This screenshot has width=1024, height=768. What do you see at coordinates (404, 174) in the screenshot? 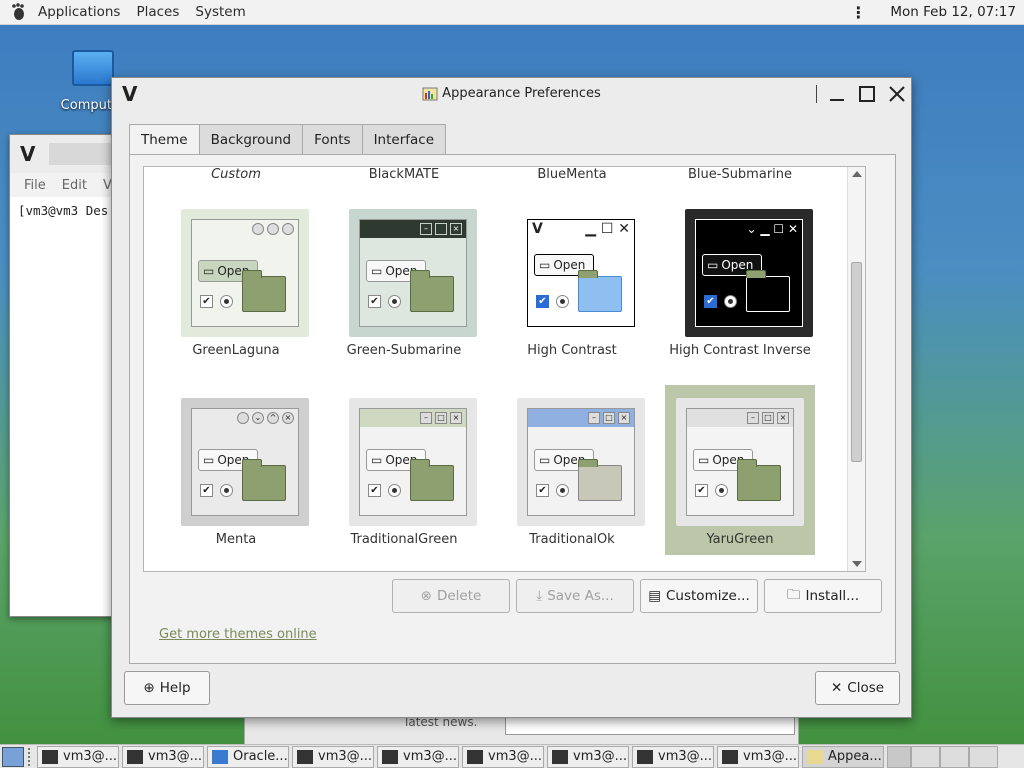
I see `theme-item-blackmate: BlackMATE` at bounding box center [404, 174].